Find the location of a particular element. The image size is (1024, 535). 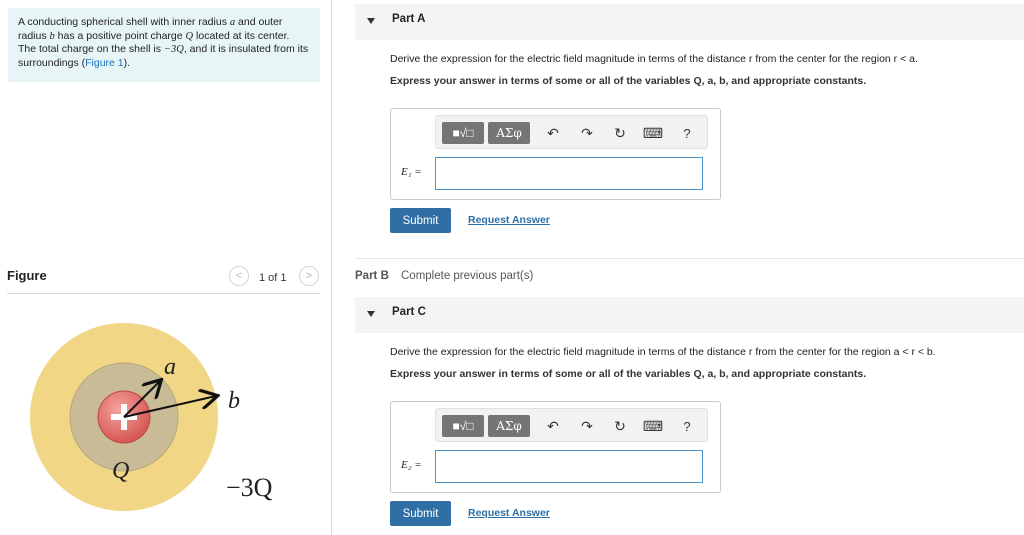

part-a-answer-panel: ■√□ ΑΣφ ↶ ↷ ↻ ⌨ ? E₁ = is located at coordinates (555, 154).